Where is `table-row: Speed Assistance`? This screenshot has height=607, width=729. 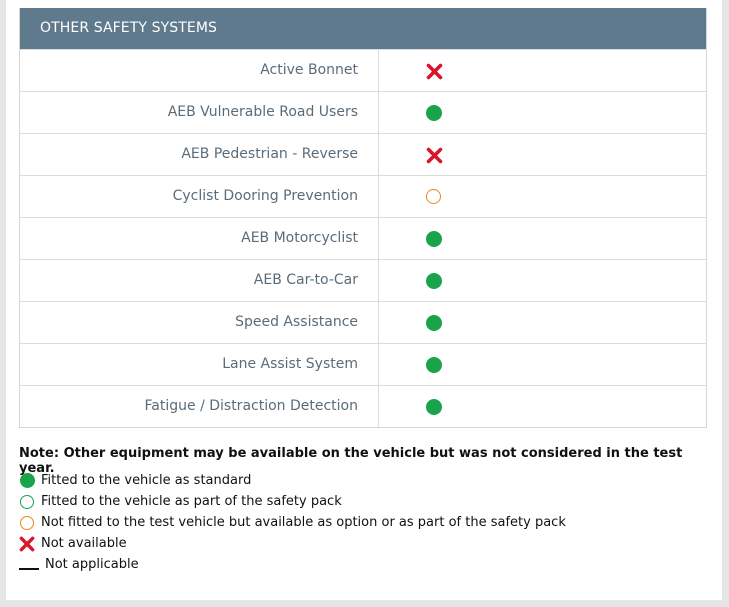 table-row: Speed Assistance is located at coordinates (363, 322).